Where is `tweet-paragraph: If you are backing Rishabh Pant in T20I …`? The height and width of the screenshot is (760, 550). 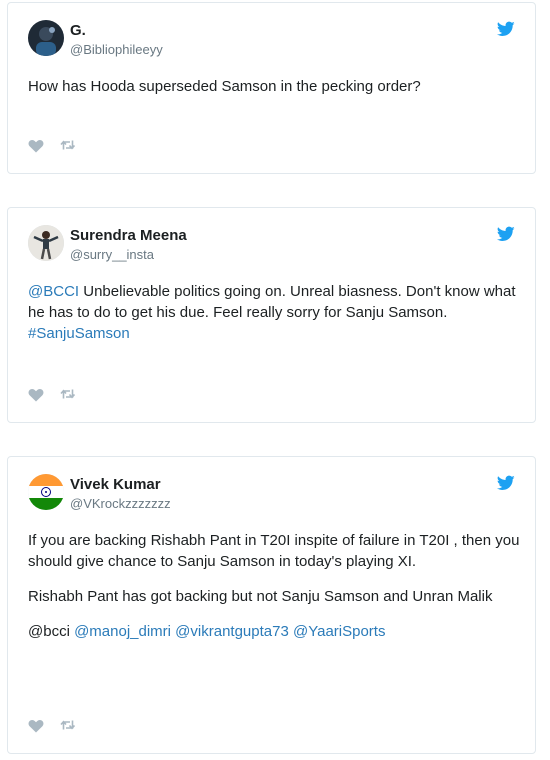 tweet-paragraph: If you are backing Rishabh Pant in T20I … is located at coordinates (274, 551).